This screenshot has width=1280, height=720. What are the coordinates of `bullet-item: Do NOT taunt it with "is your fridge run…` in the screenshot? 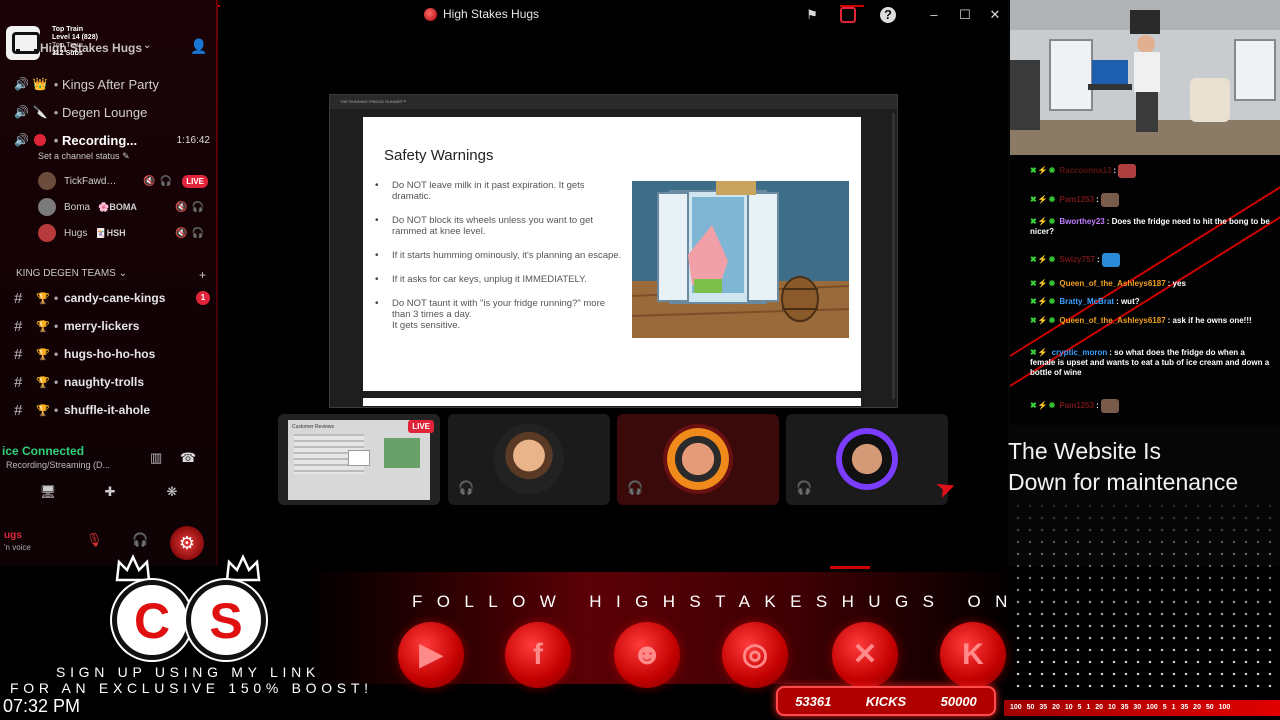 It's located at (500, 314).